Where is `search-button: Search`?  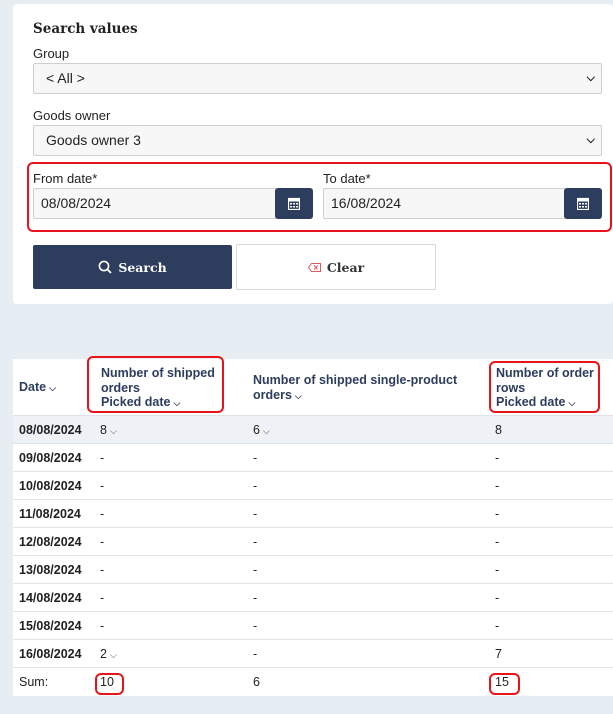 search-button: Search is located at coordinates (132, 267).